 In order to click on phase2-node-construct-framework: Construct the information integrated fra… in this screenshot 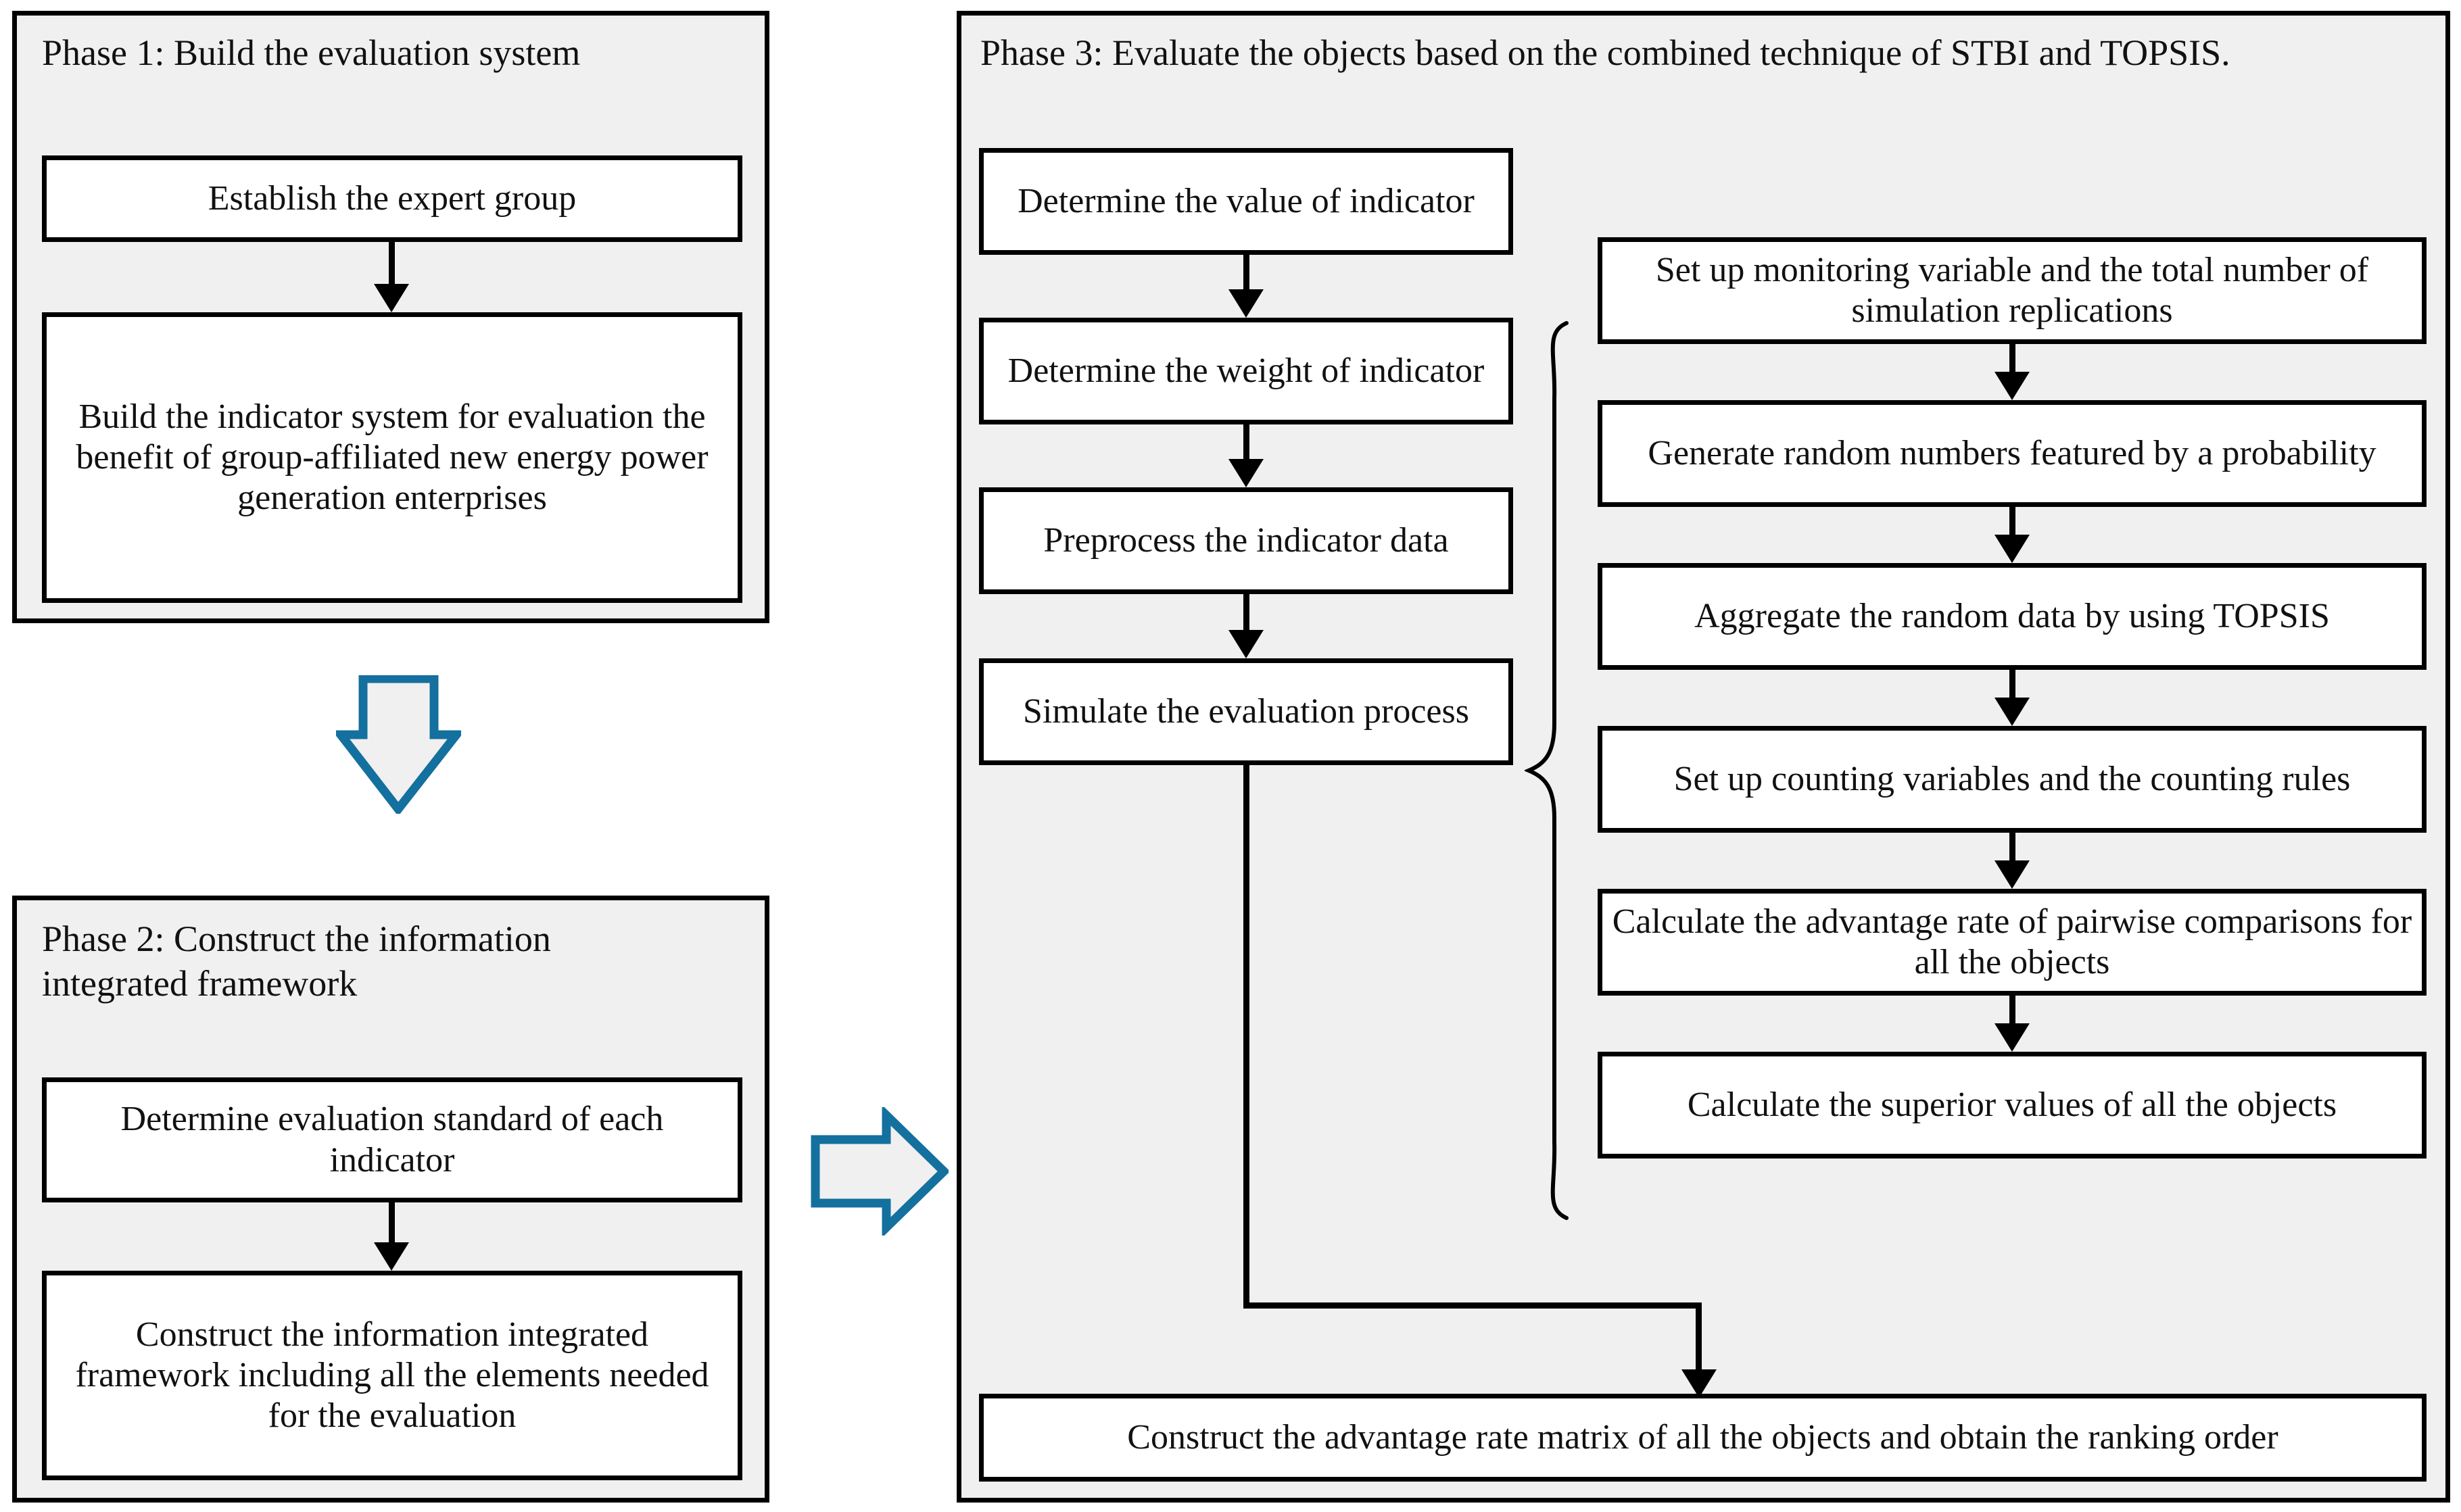, I will do `click(392, 1375)`.